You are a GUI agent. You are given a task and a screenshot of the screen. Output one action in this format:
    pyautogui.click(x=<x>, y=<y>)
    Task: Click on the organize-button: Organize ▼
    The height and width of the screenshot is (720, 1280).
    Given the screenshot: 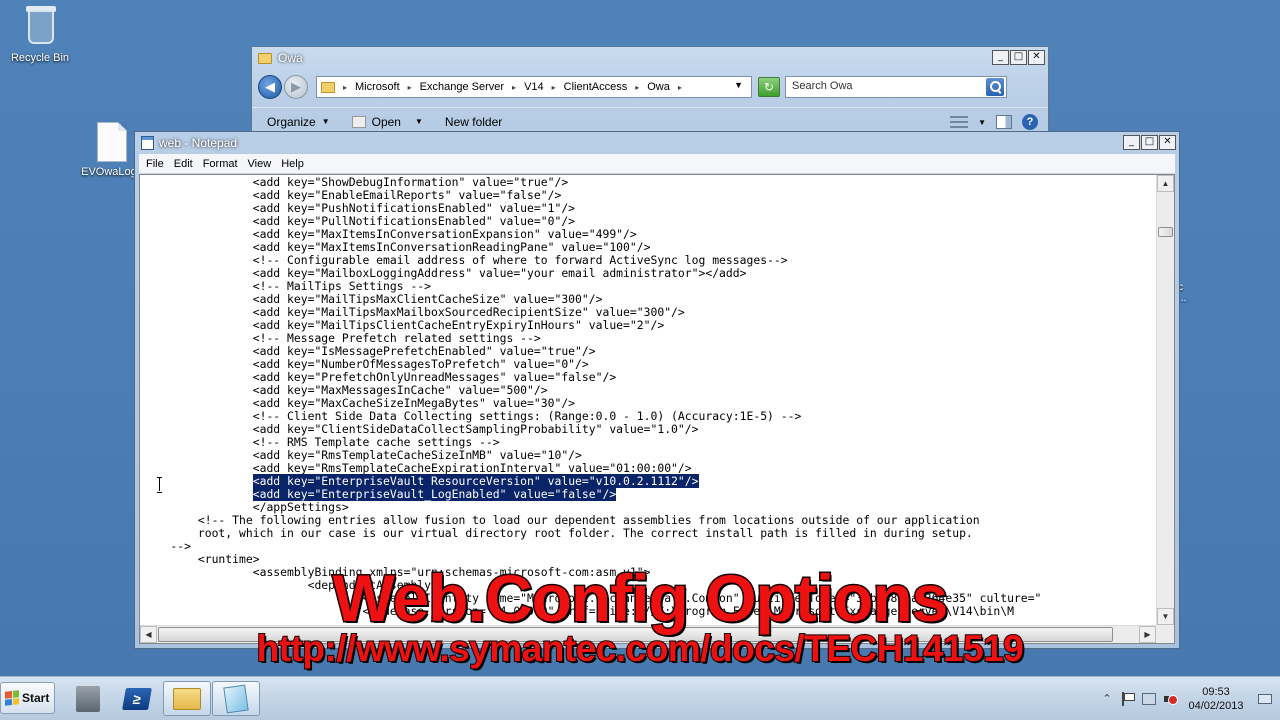 What is the action you would take?
    pyautogui.click(x=298, y=122)
    